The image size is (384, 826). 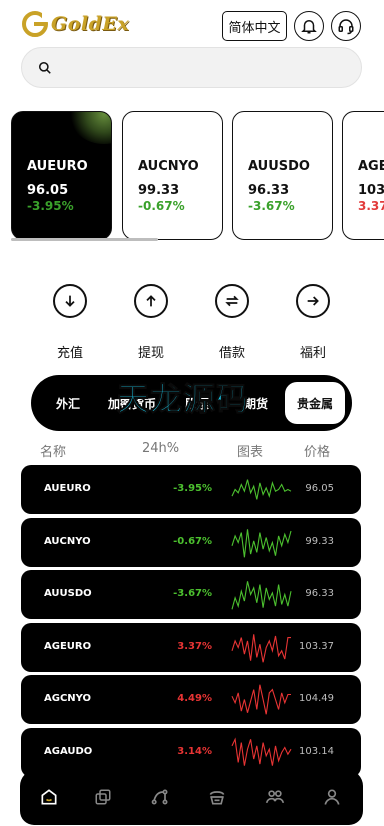 I want to click on column-header-price: 价格, so click(x=317, y=452).